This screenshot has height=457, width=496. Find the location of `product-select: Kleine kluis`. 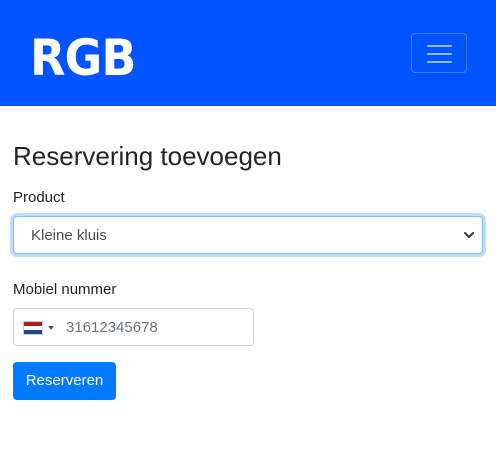

product-select: Kleine kluis is located at coordinates (248, 235).